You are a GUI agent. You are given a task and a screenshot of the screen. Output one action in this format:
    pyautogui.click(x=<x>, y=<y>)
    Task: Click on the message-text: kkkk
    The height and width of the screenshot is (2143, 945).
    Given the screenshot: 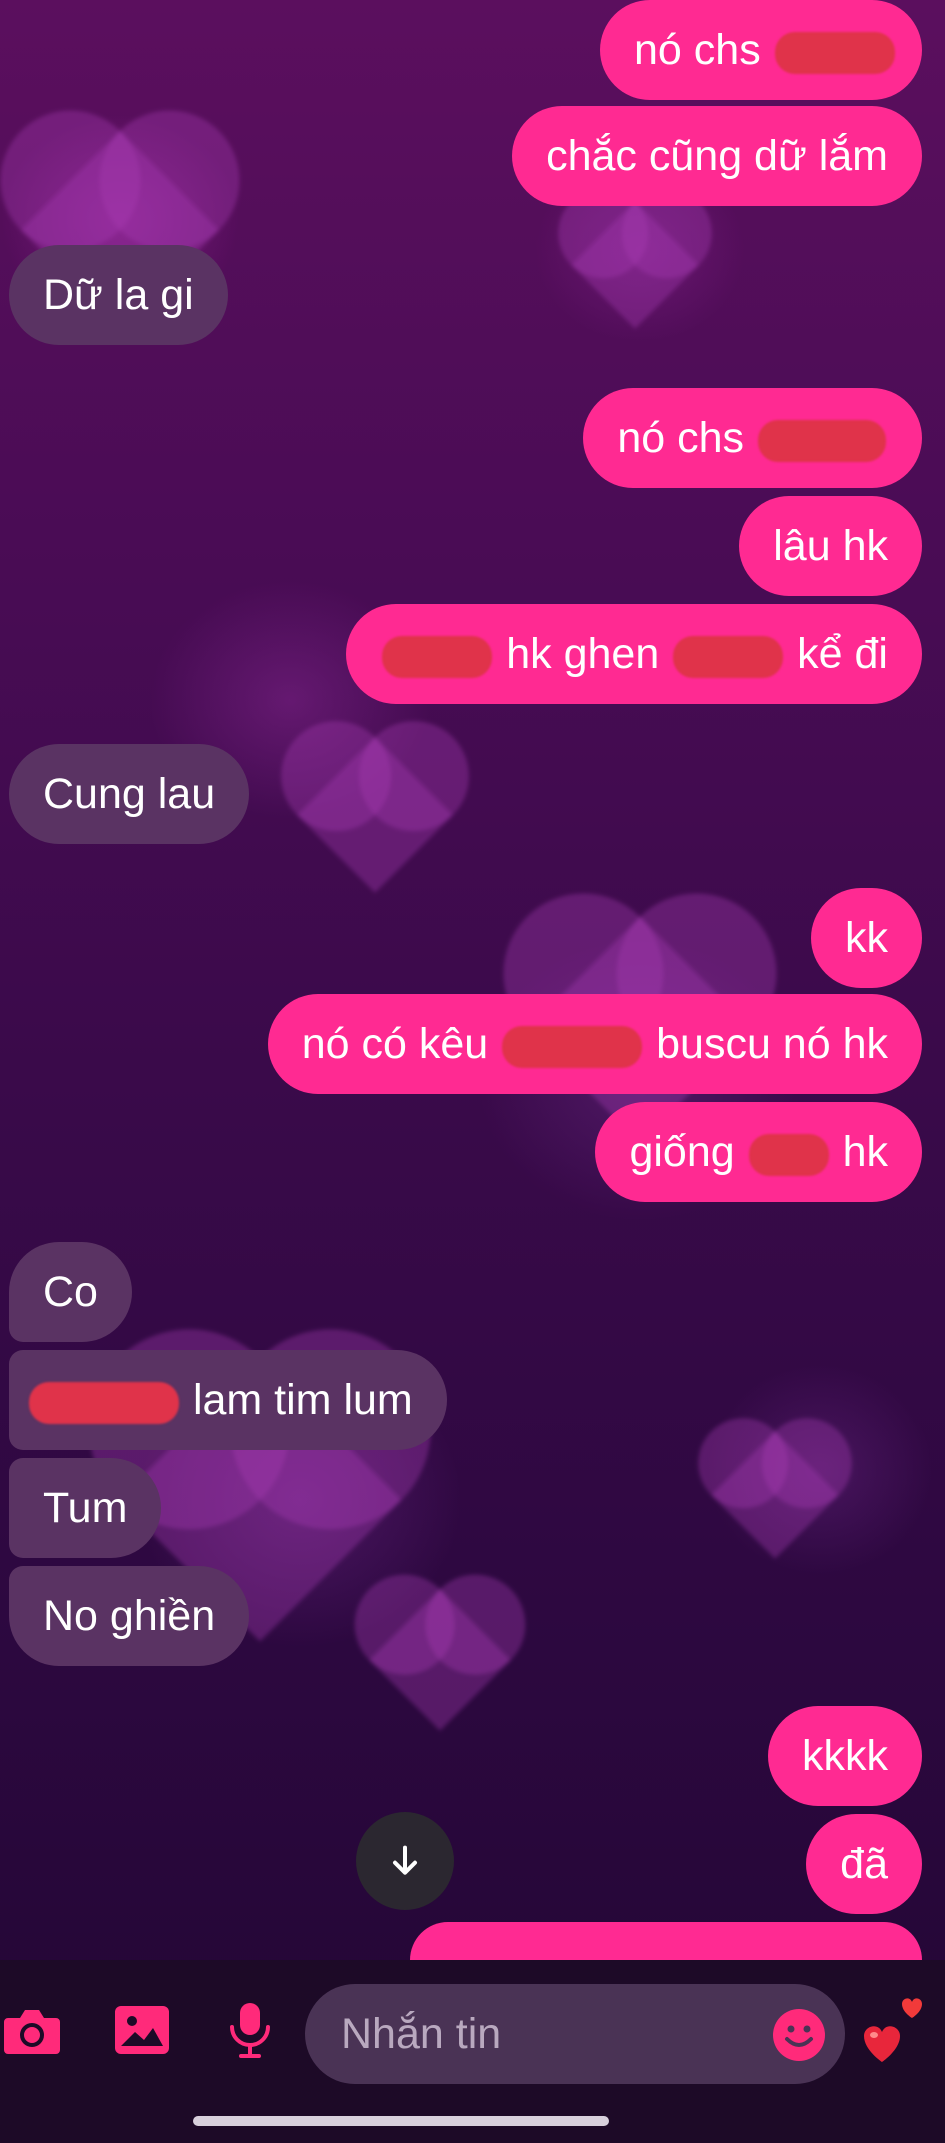 What is the action you would take?
    pyautogui.click(x=845, y=1756)
    